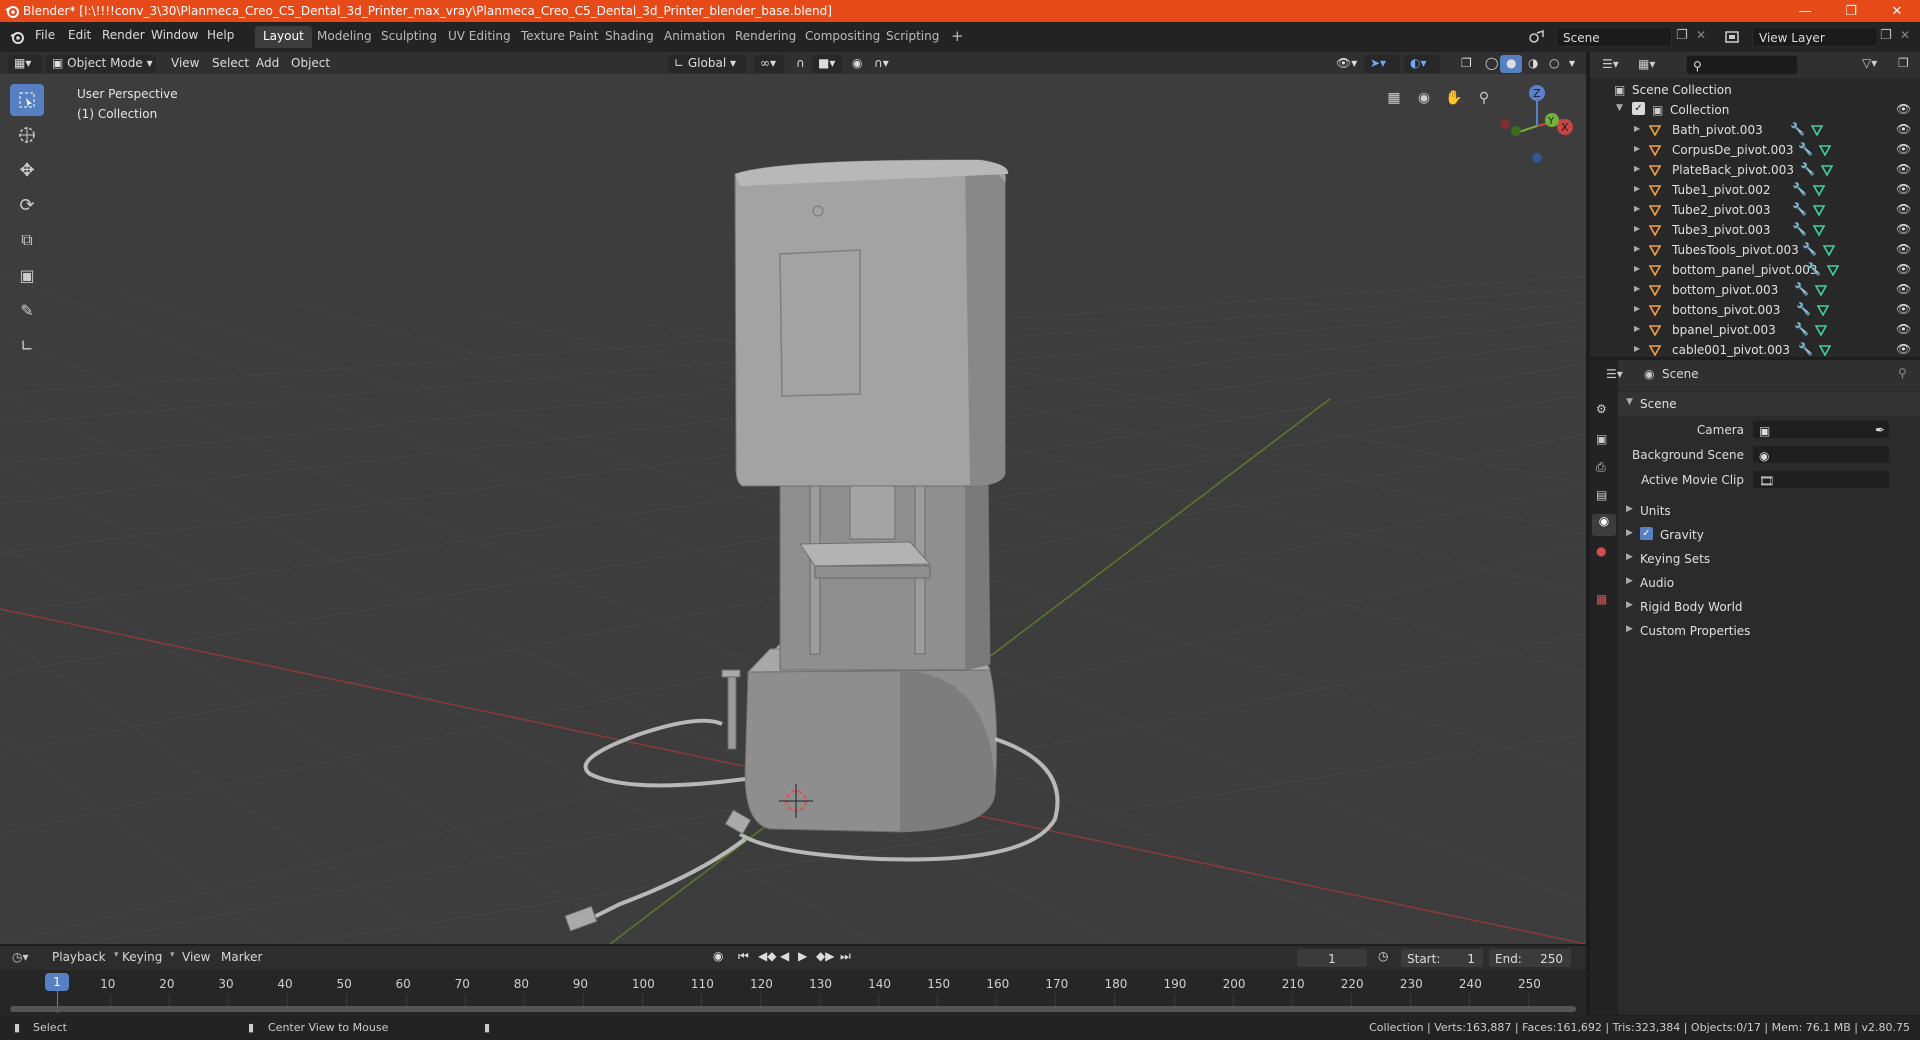  What do you see at coordinates (1755, 170) in the screenshot?
I see `outliner-item: ▶ PlateBack_pivot.003 🔧 👁` at bounding box center [1755, 170].